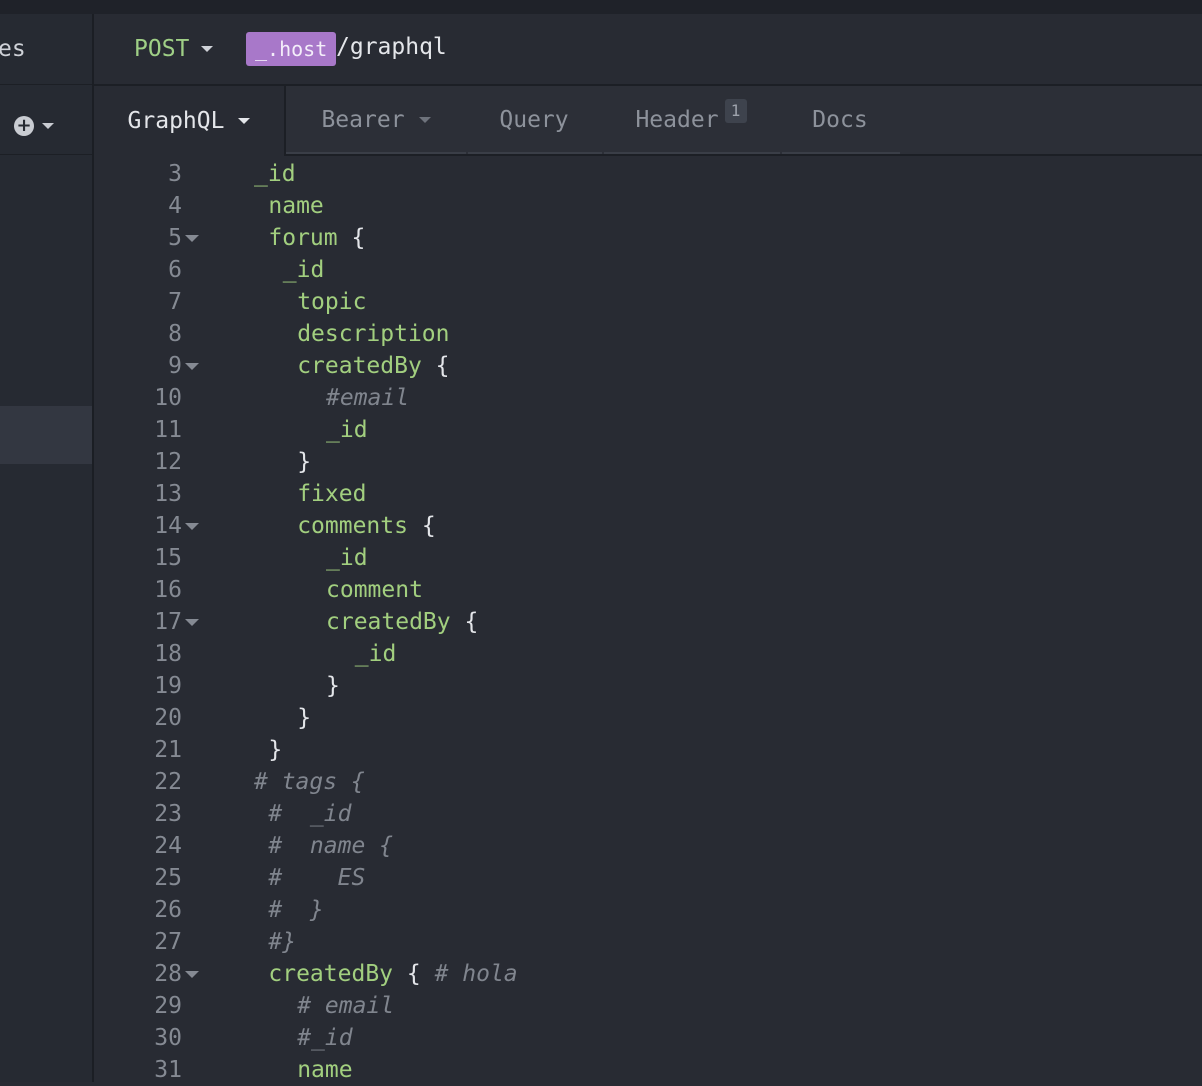 Image resolution: width=1202 pixels, height=1086 pixels. I want to click on host-variable-tag: _.host, so click(291, 49).